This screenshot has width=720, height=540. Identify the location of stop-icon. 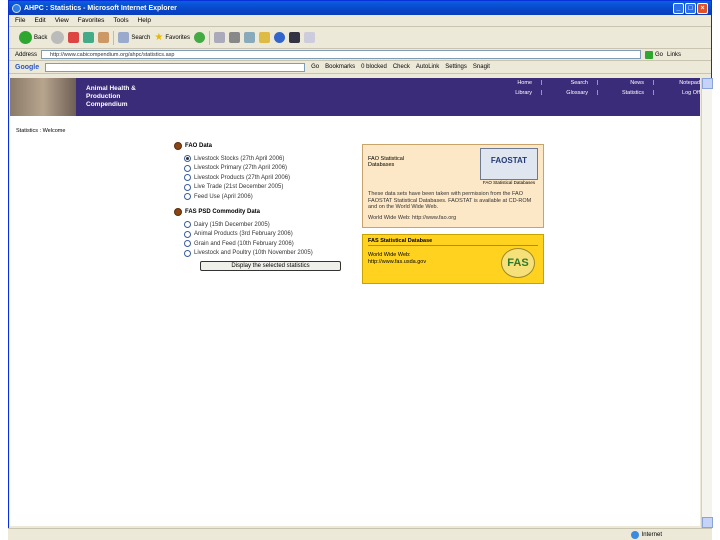
(74, 37).